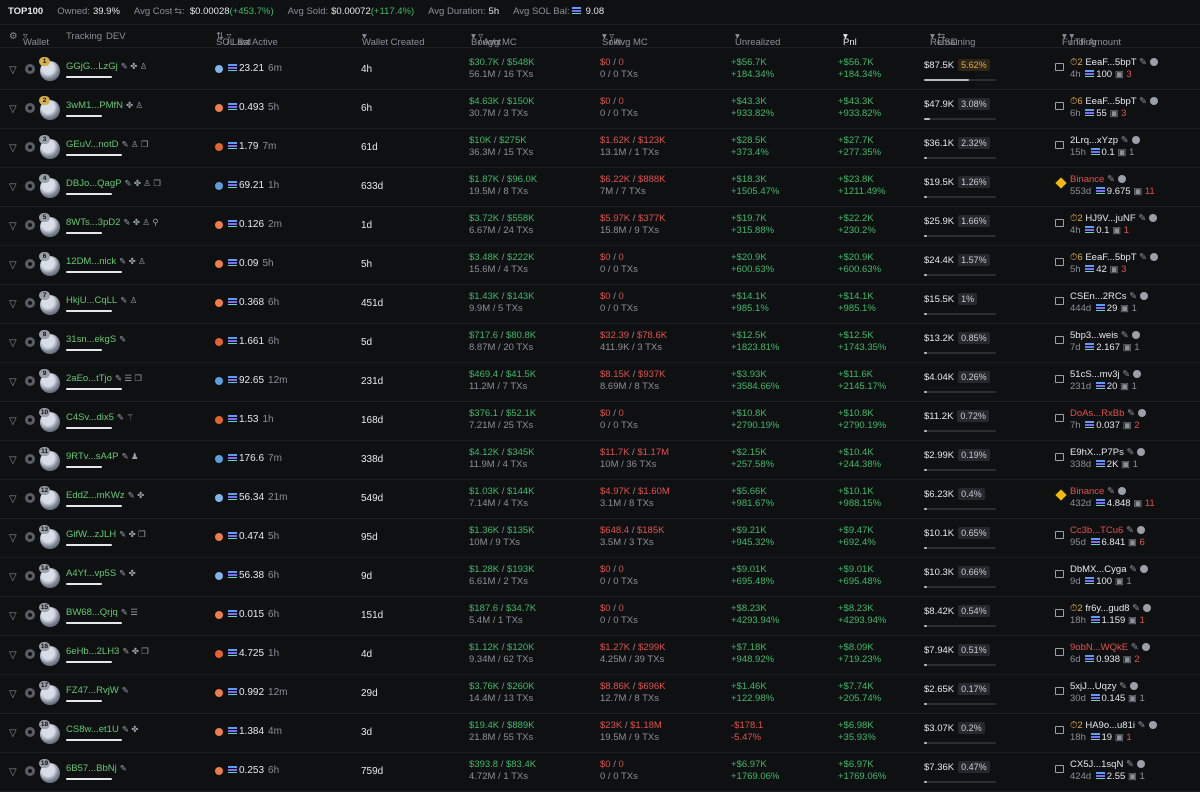  Describe the element at coordinates (36, 39) in the screenshot. I see `col-wallet: Wallet ▿` at that location.